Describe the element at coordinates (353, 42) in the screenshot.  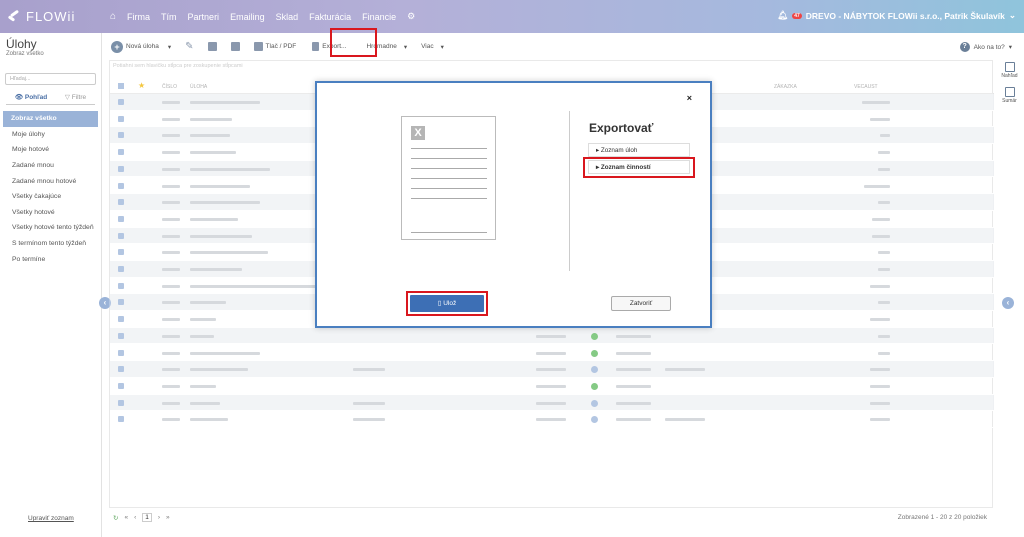
I see `export-highlight` at that location.